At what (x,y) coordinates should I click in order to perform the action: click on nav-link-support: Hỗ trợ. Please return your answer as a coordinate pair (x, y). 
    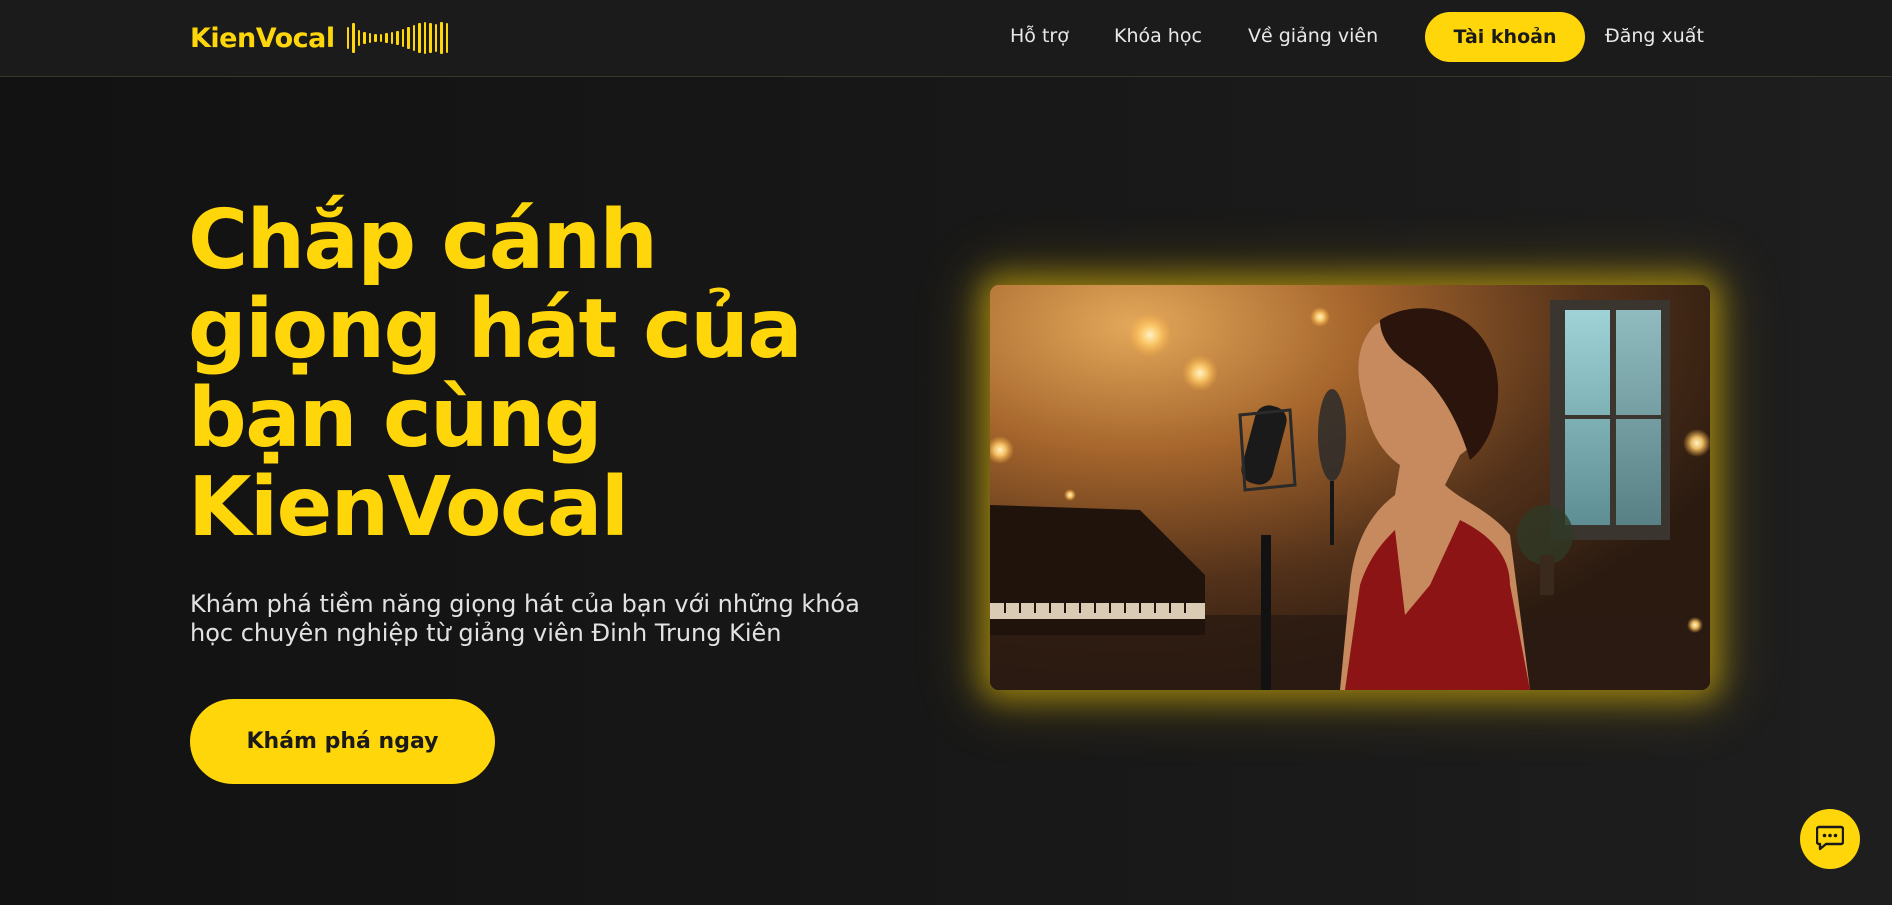
    Looking at the image, I should click on (1039, 36).